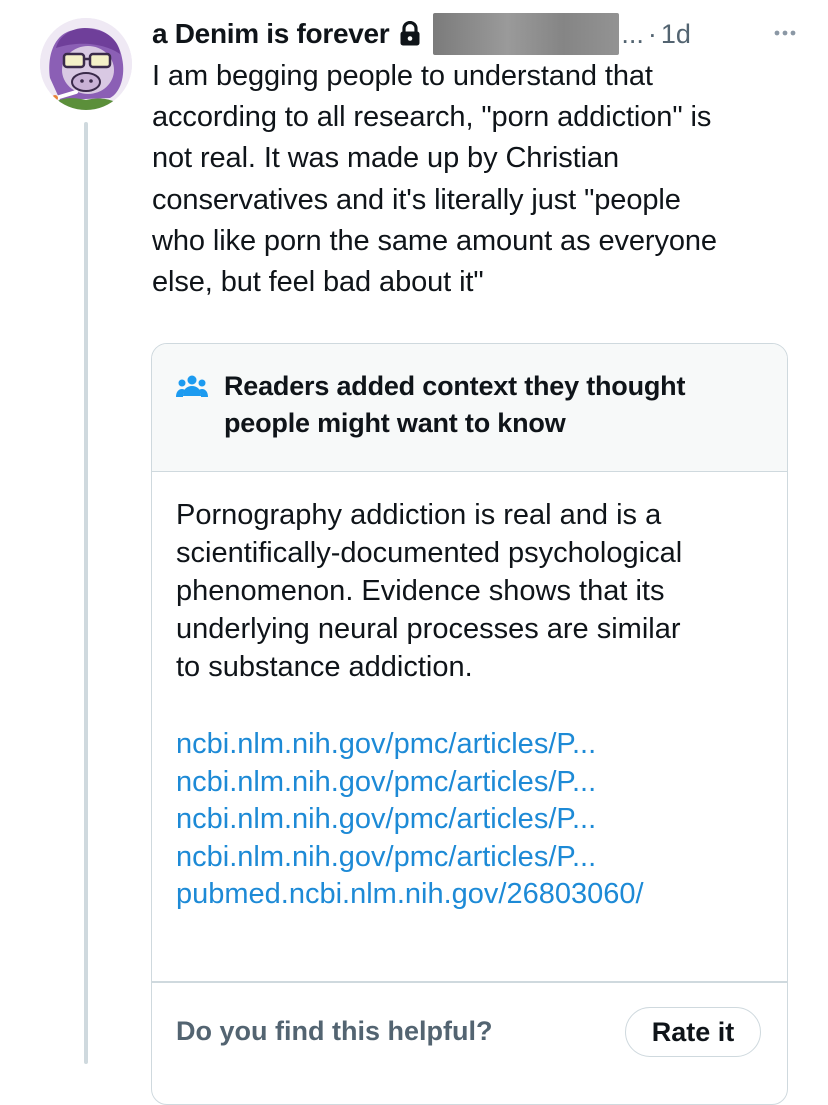 This screenshot has height=1105, width=828. What do you see at coordinates (526, 34) in the screenshot?
I see `redacted-handle` at bounding box center [526, 34].